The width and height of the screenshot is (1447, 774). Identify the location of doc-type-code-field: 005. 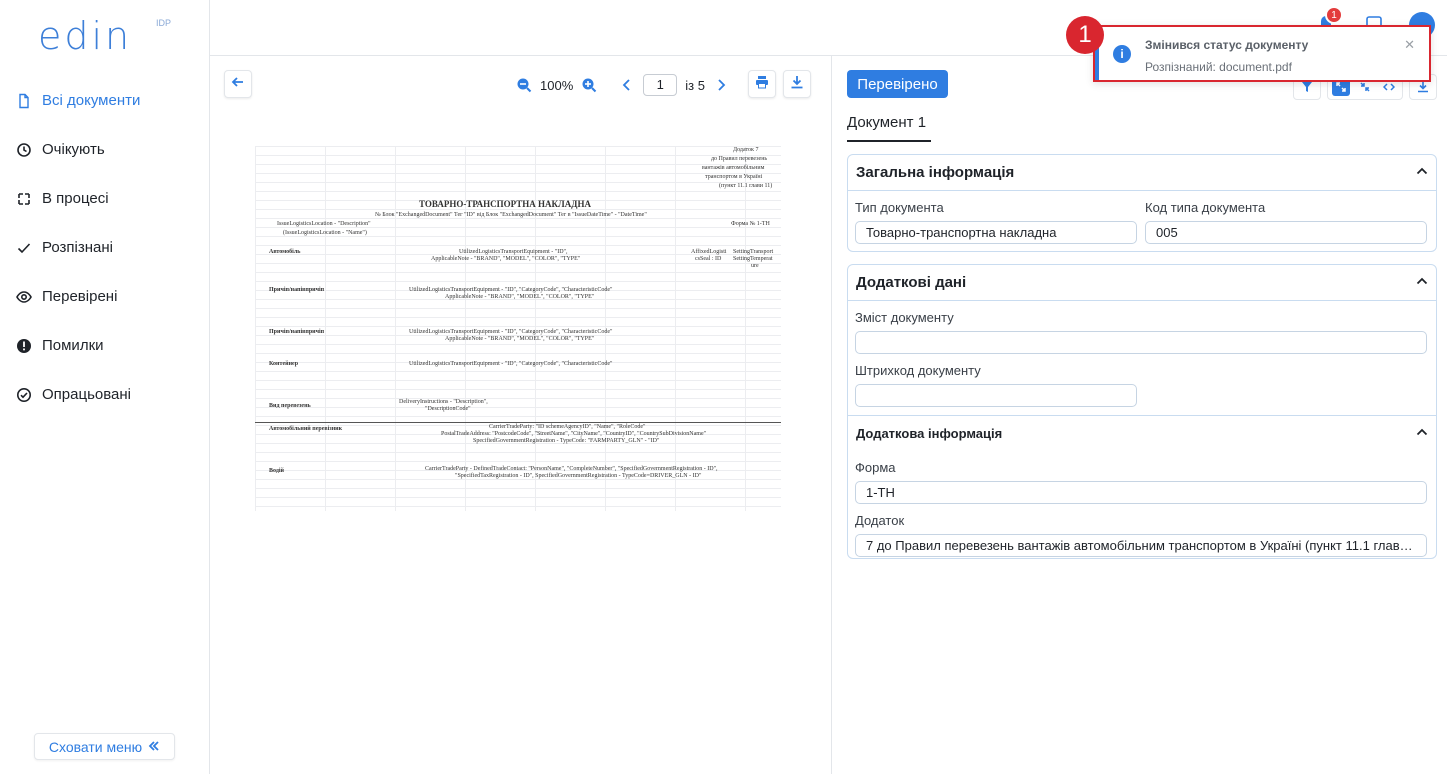
(1286, 232).